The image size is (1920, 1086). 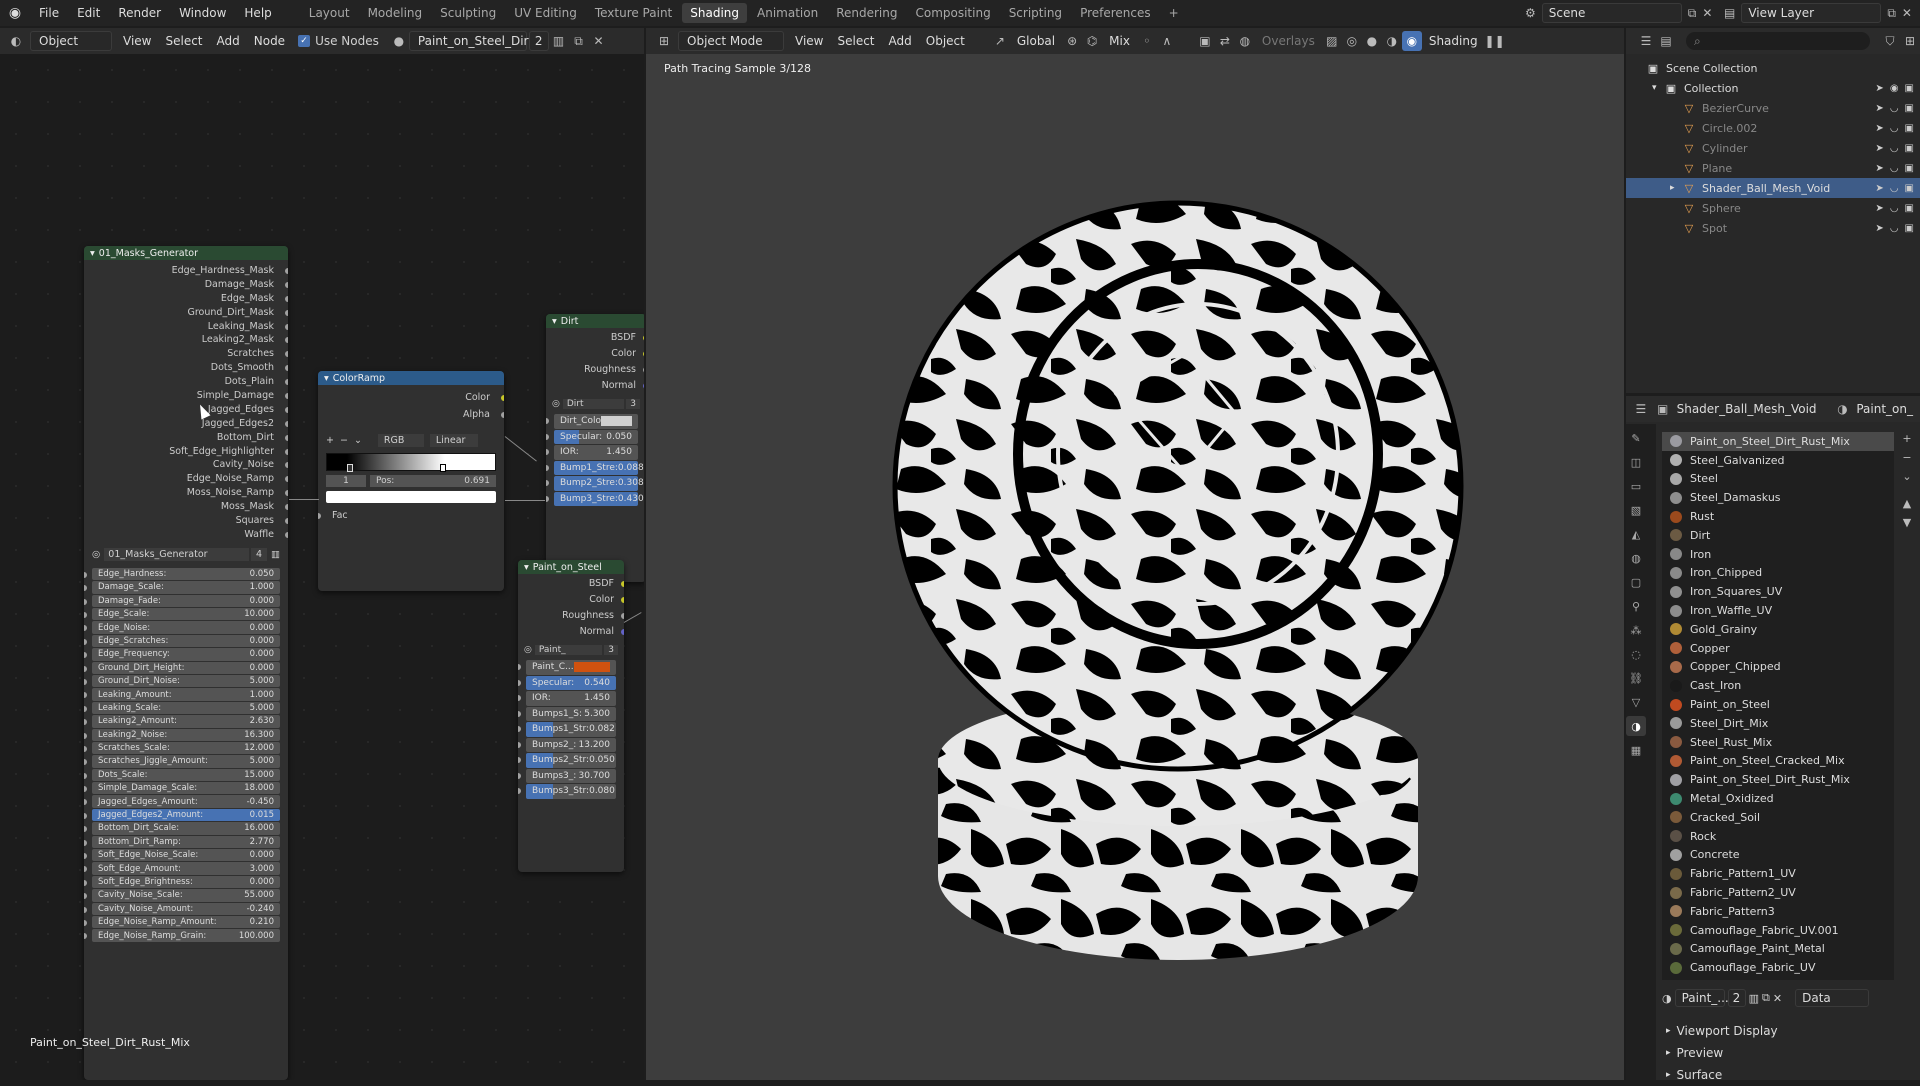 What do you see at coordinates (1641, 409) in the screenshot?
I see `properties-editor-icon: ☰` at bounding box center [1641, 409].